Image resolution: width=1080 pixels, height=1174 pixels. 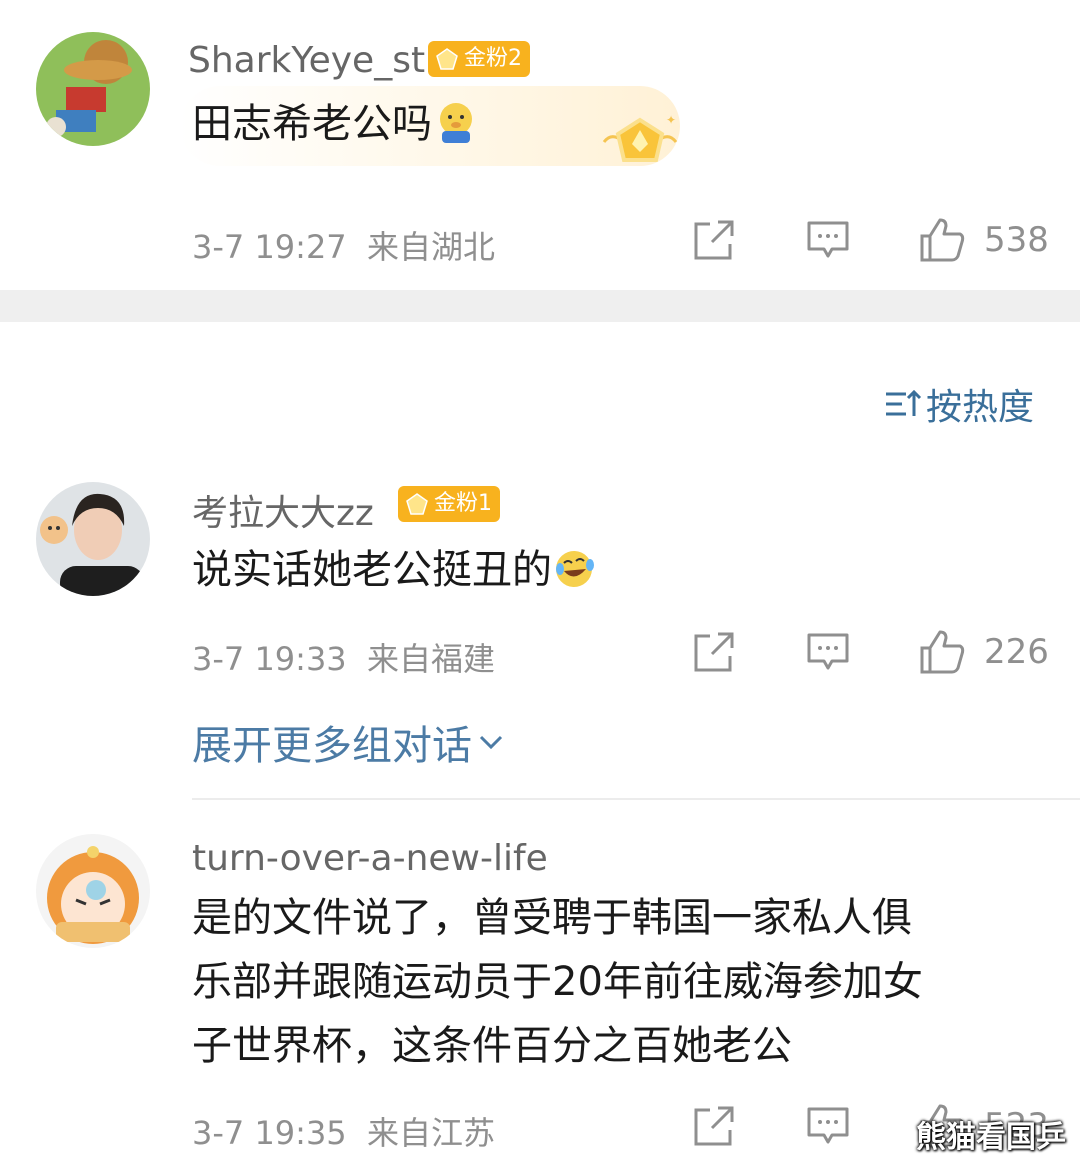 I want to click on comment-location: 来自湖北, so click(x=431, y=247).